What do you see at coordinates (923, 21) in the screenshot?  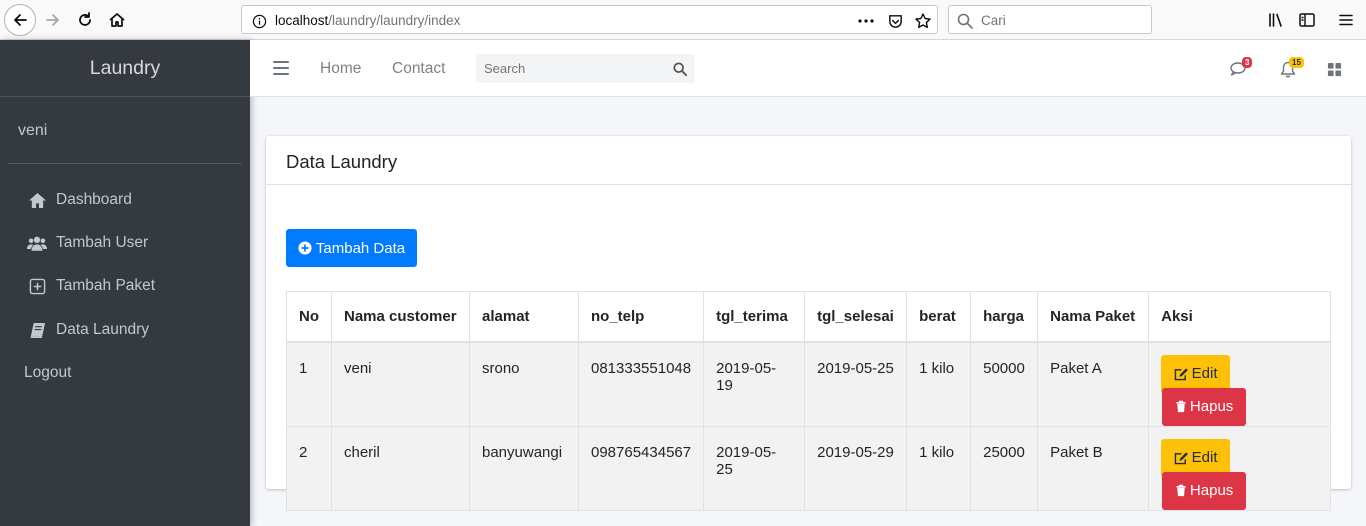 I see `bookmark-star-icon` at bounding box center [923, 21].